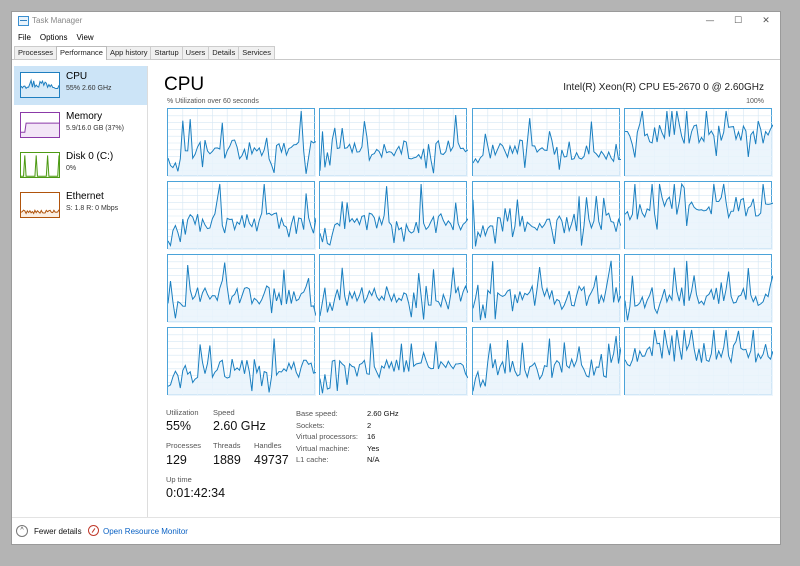 Image resolution: width=800 pixels, height=566 pixels. I want to click on fewer-details-button: Fewer details, so click(58, 531).